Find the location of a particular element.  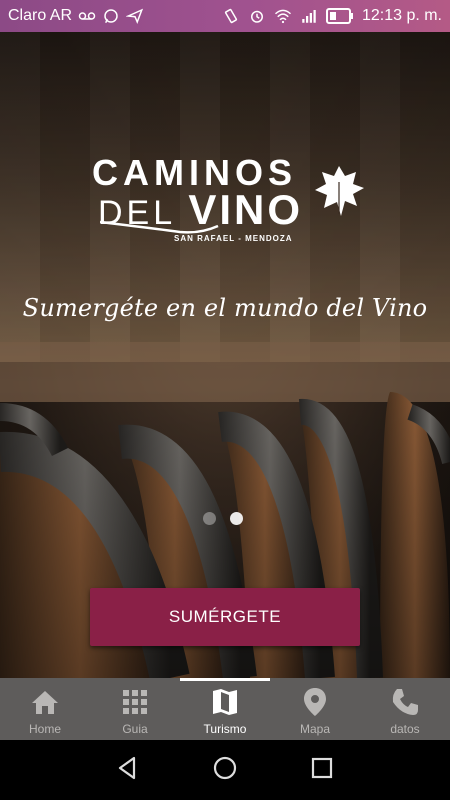

status-bar: Claro AR 12:13 p. m. is located at coordinates (225, 16).